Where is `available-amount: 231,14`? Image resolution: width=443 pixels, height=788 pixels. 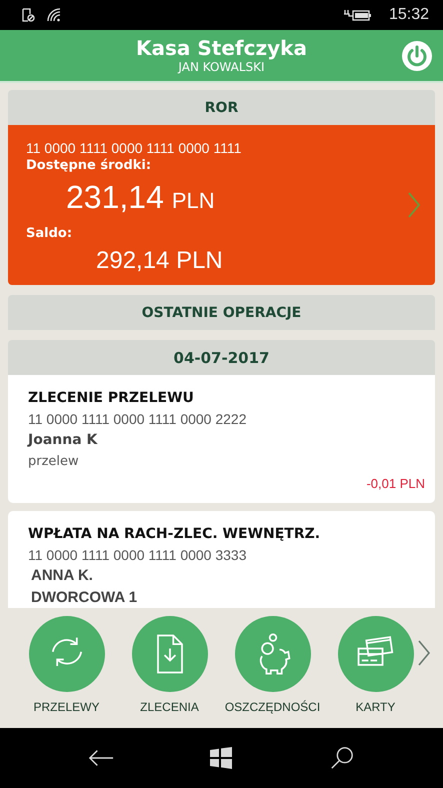 available-amount: 231,14 is located at coordinates (115, 197).